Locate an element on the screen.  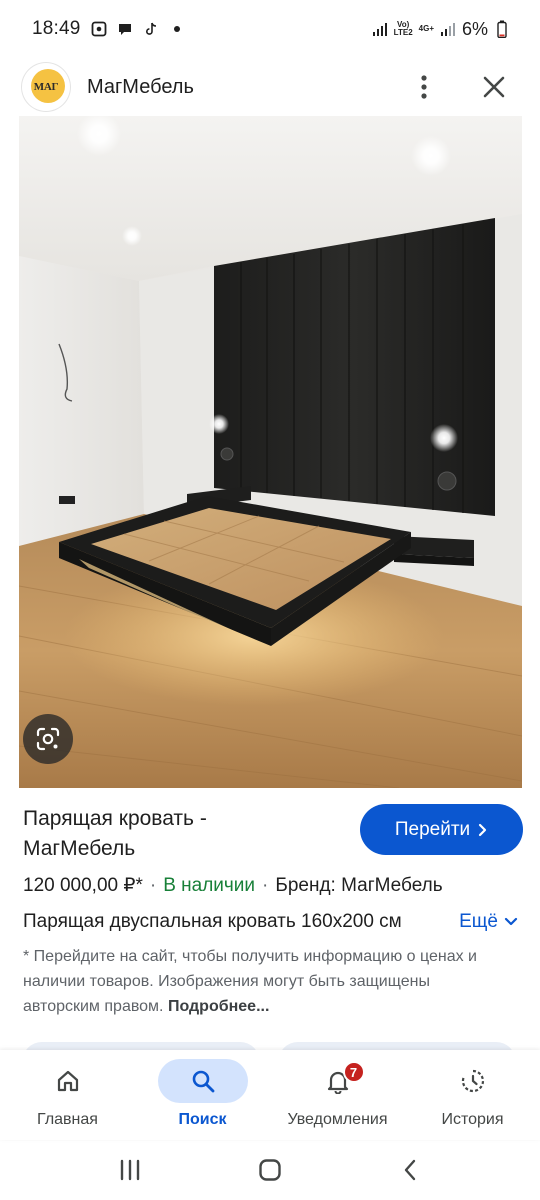
nav-search: Поиск is located at coordinates (202, 1095).